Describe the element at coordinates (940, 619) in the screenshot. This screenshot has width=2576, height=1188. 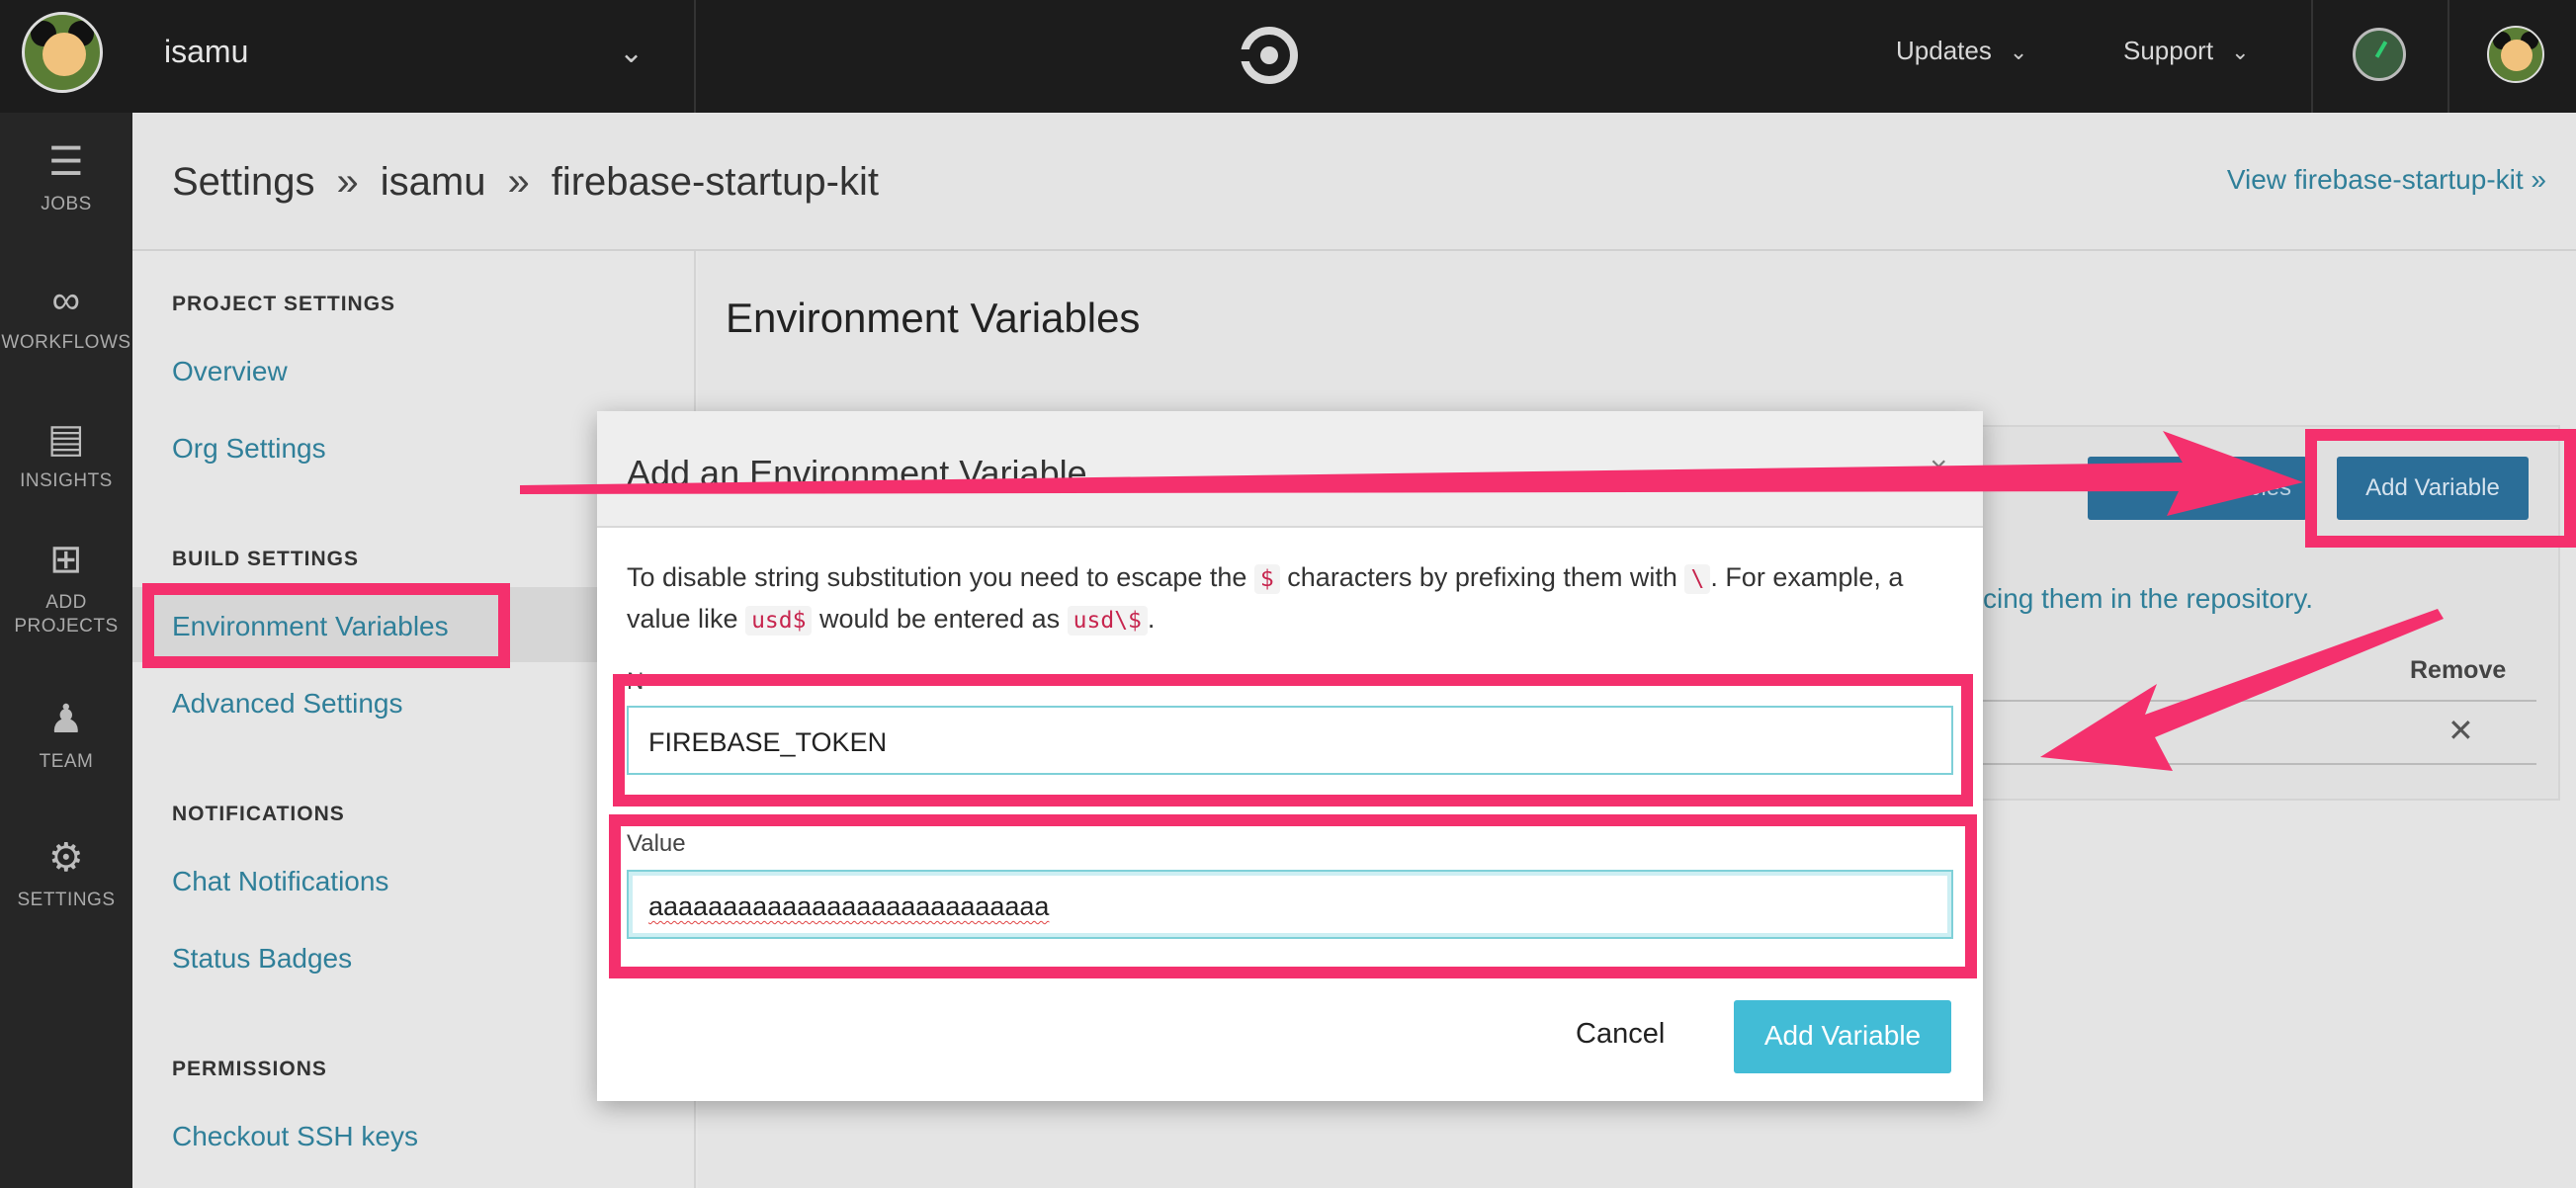
I see `desc-text: would be entered as` at that location.